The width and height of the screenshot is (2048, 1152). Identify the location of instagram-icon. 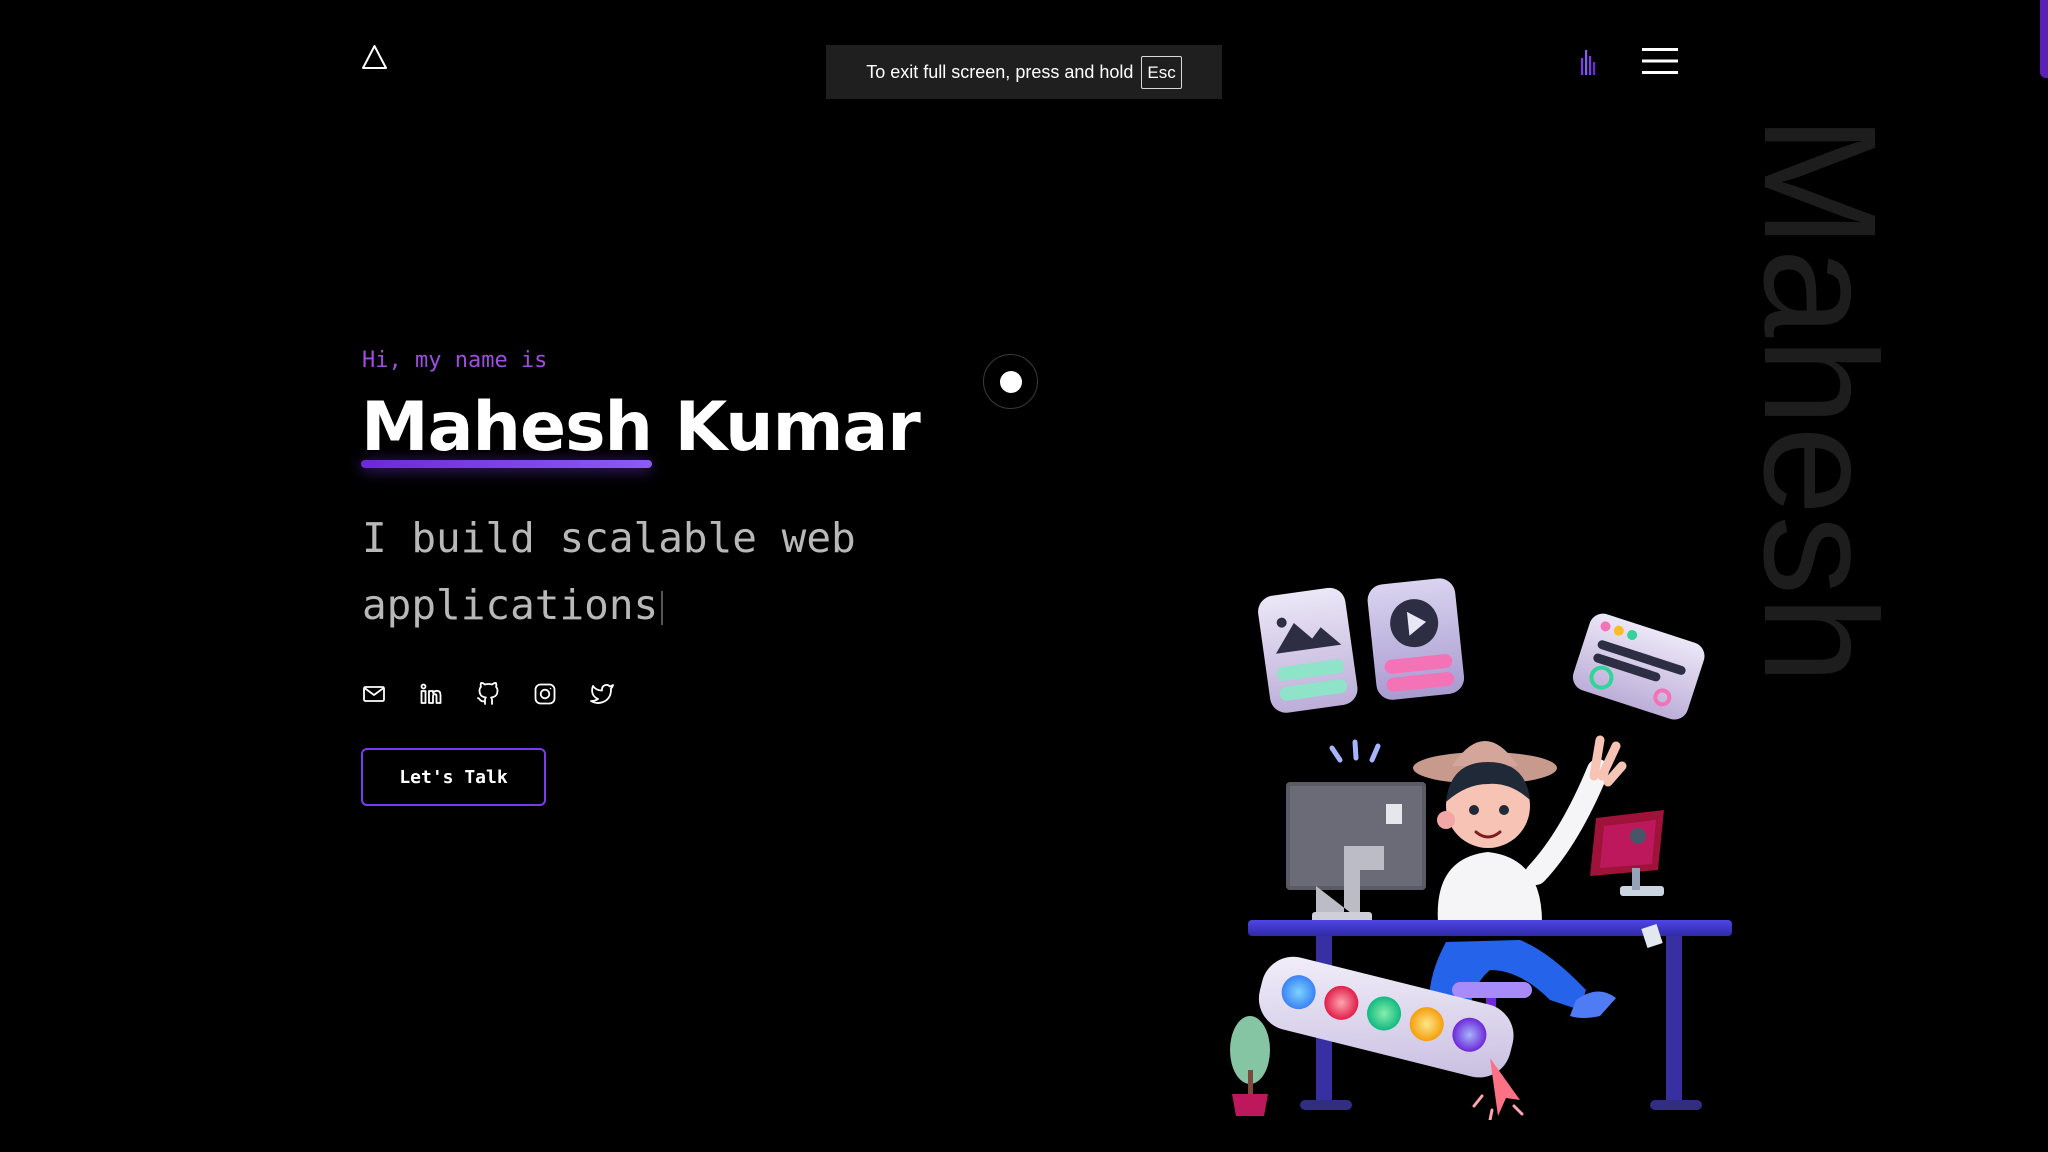
(545, 694).